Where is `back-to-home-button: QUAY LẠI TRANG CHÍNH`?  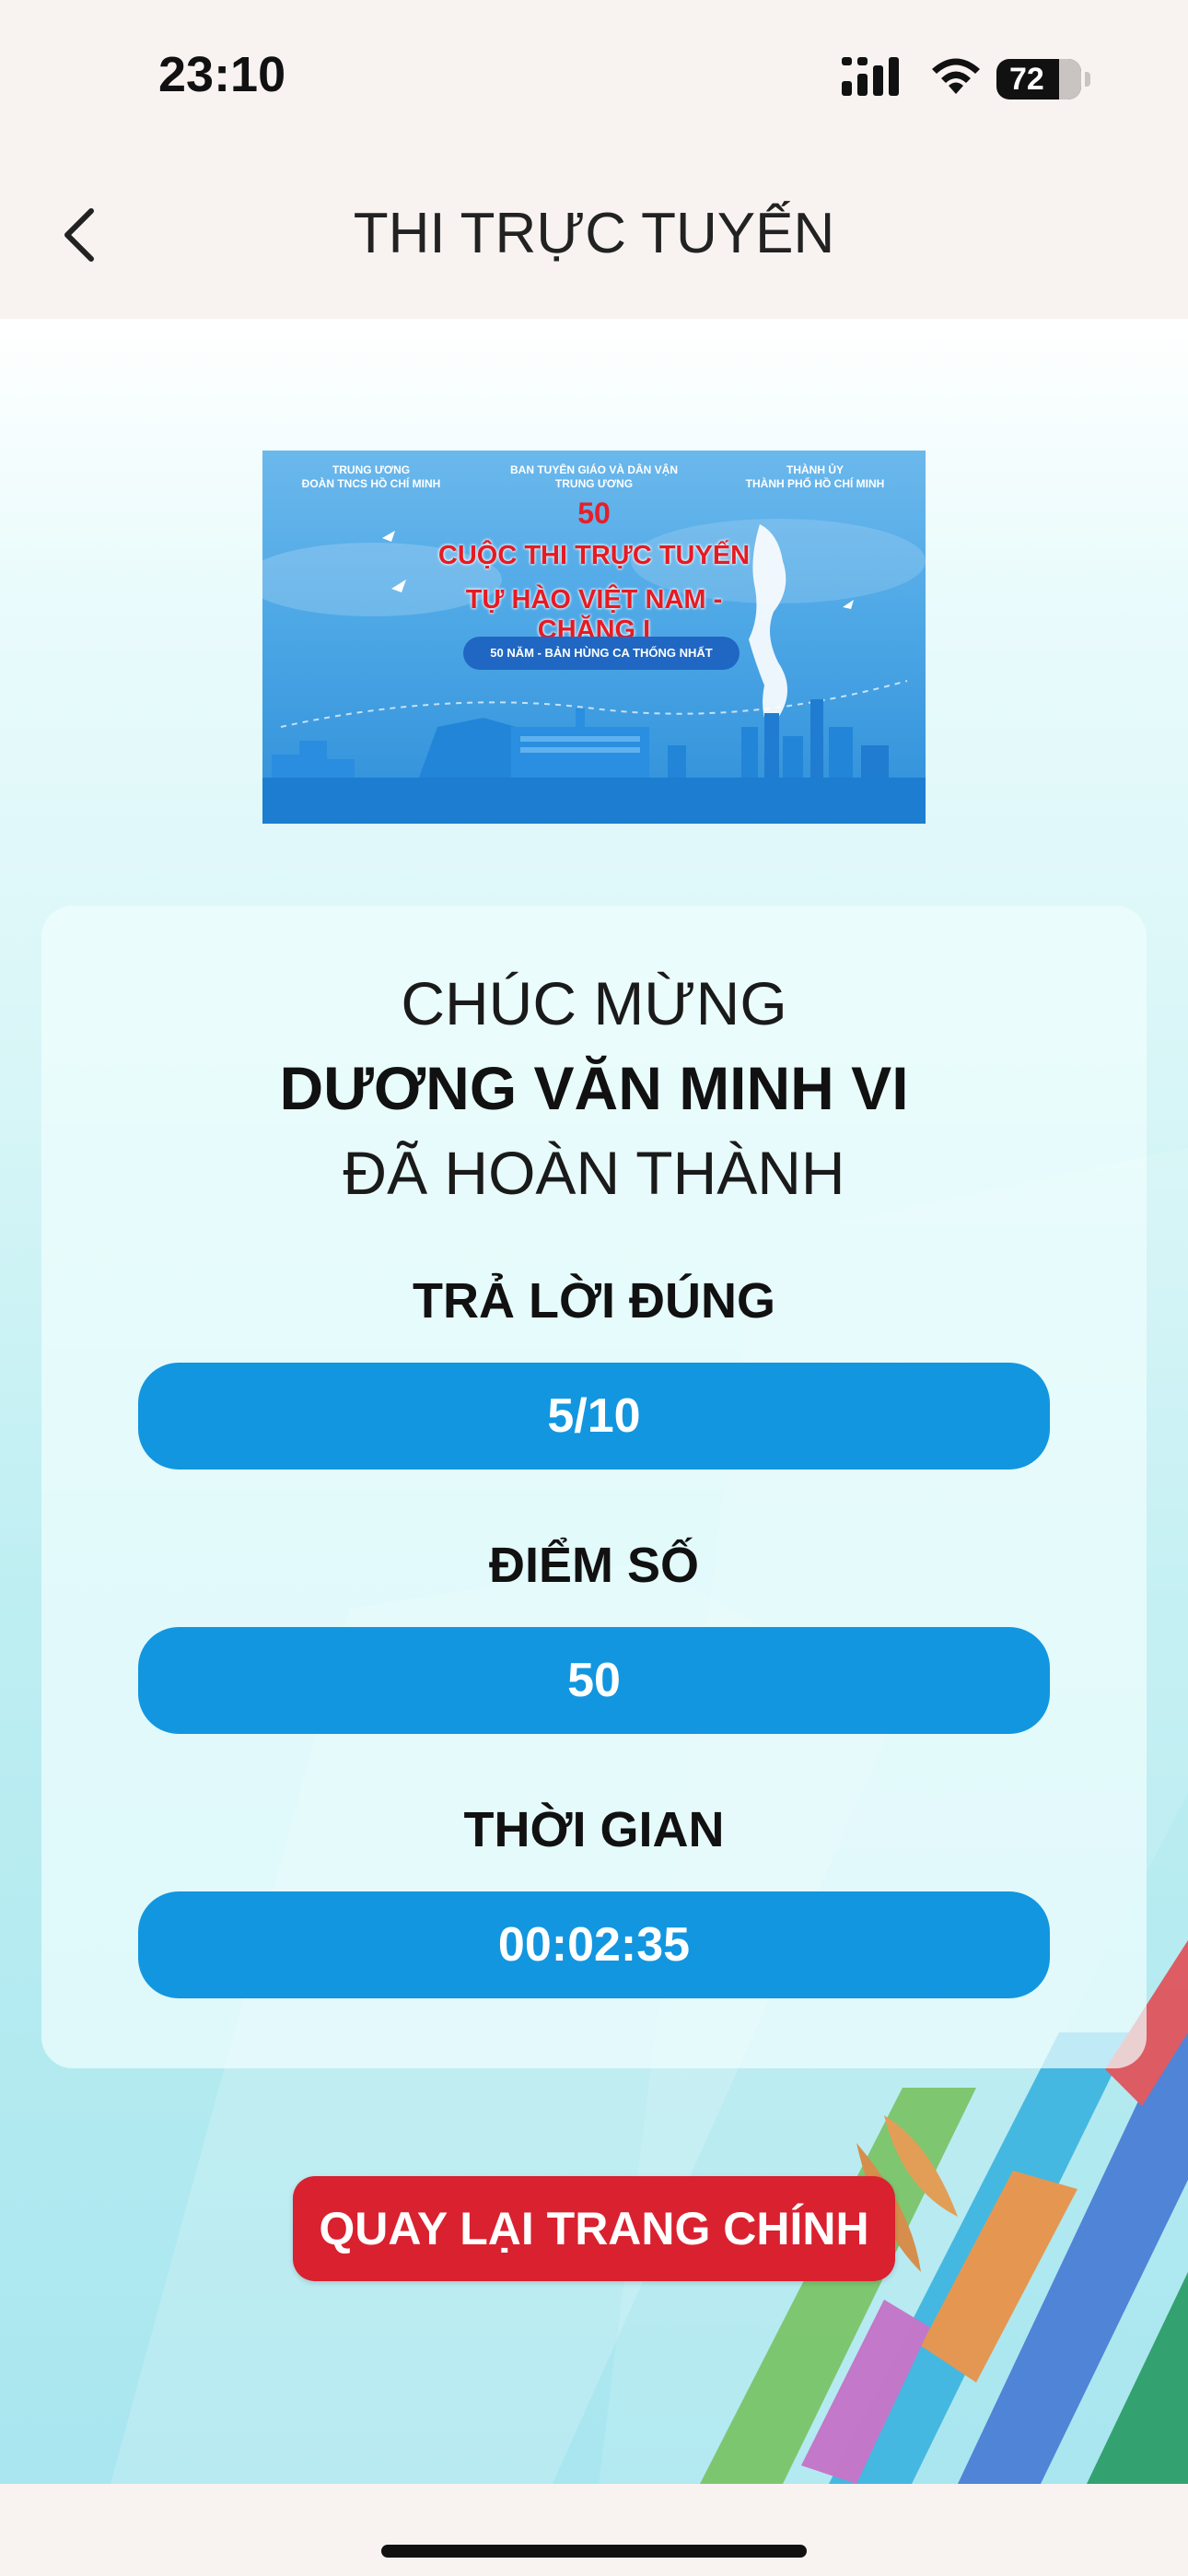
back-to-home-button: QUAY LẠI TRANG CHÍNH is located at coordinates (594, 2228).